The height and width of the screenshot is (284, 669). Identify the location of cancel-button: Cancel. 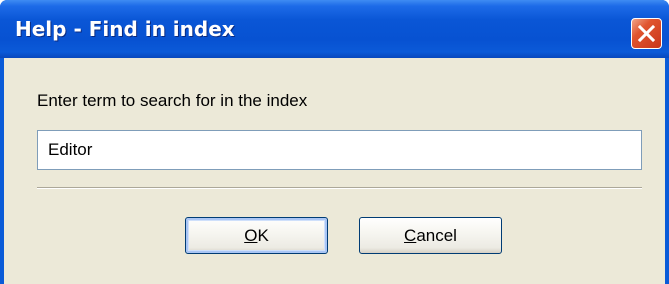
(430, 235).